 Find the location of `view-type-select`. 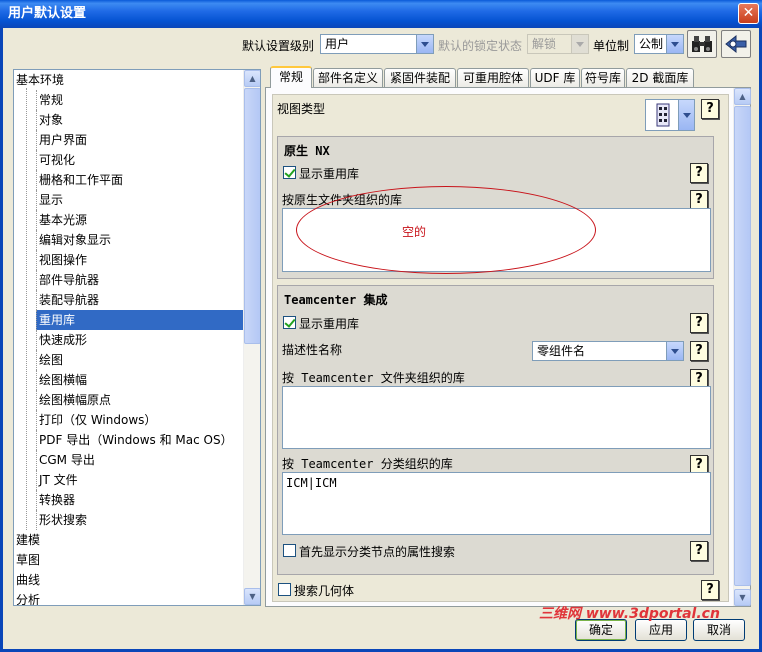

view-type-select is located at coordinates (670, 115).